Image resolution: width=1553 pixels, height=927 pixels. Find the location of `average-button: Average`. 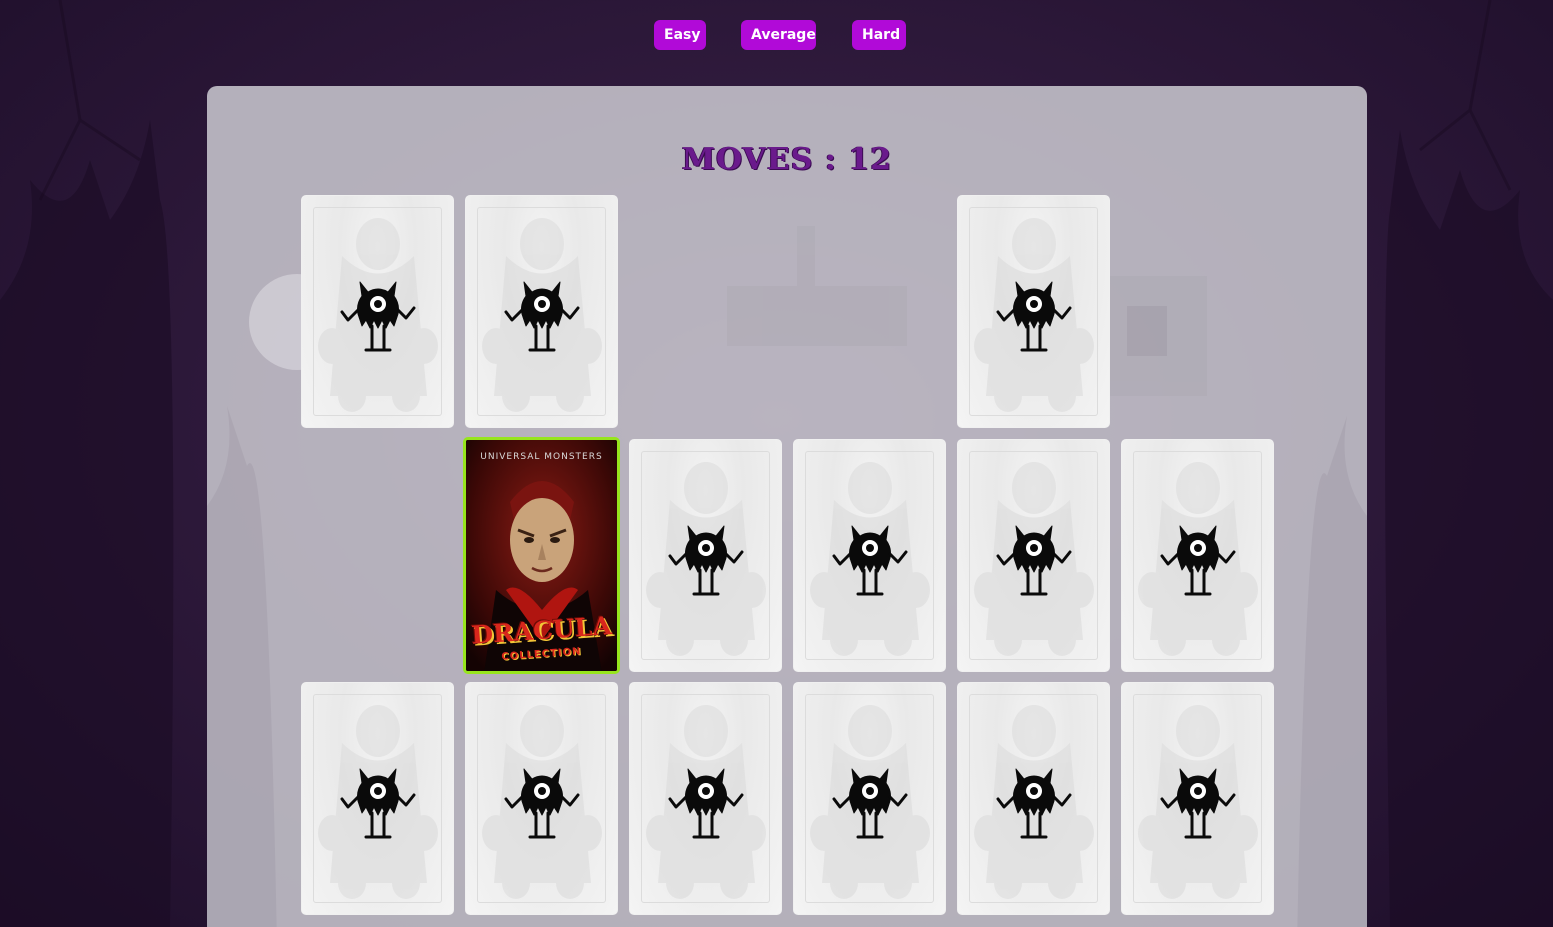

average-button: Average is located at coordinates (778, 35).